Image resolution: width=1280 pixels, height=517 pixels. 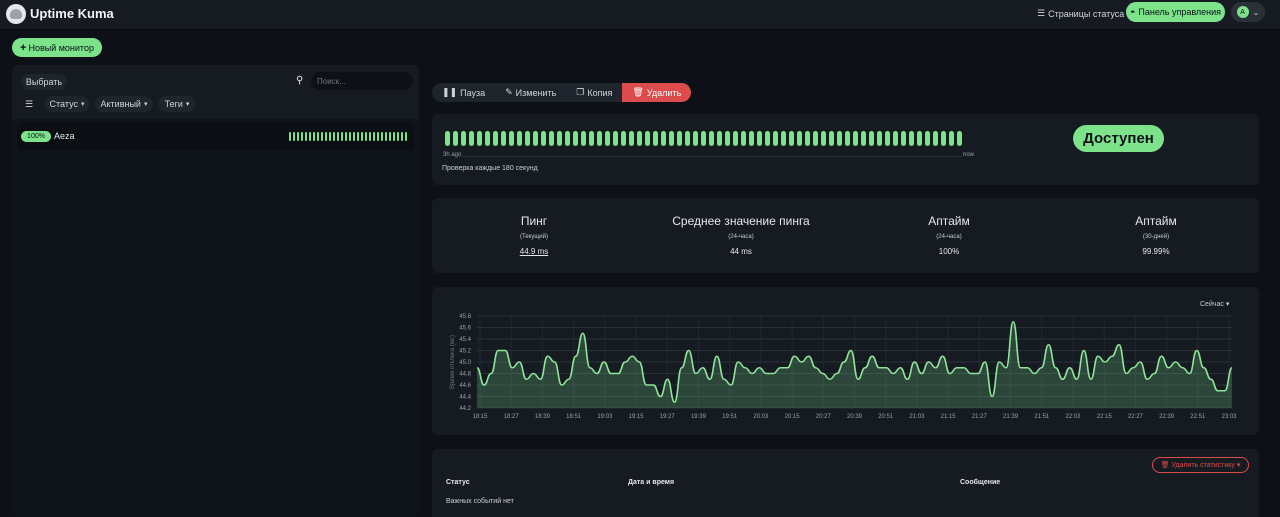 I want to click on stat-value: 44 ms, so click(x=741, y=251).